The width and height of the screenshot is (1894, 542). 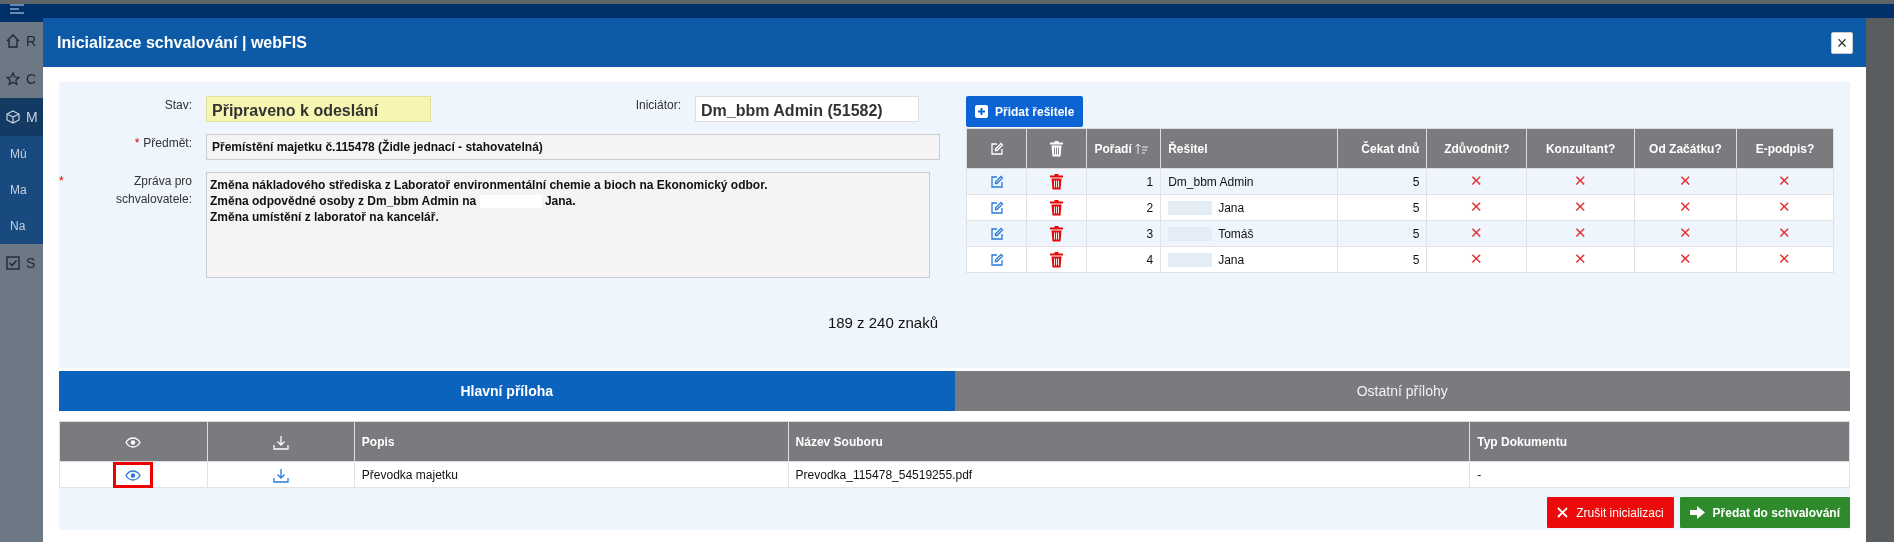 I want to click on column-header: Čekat dnů, so click(x=1382, y=148).